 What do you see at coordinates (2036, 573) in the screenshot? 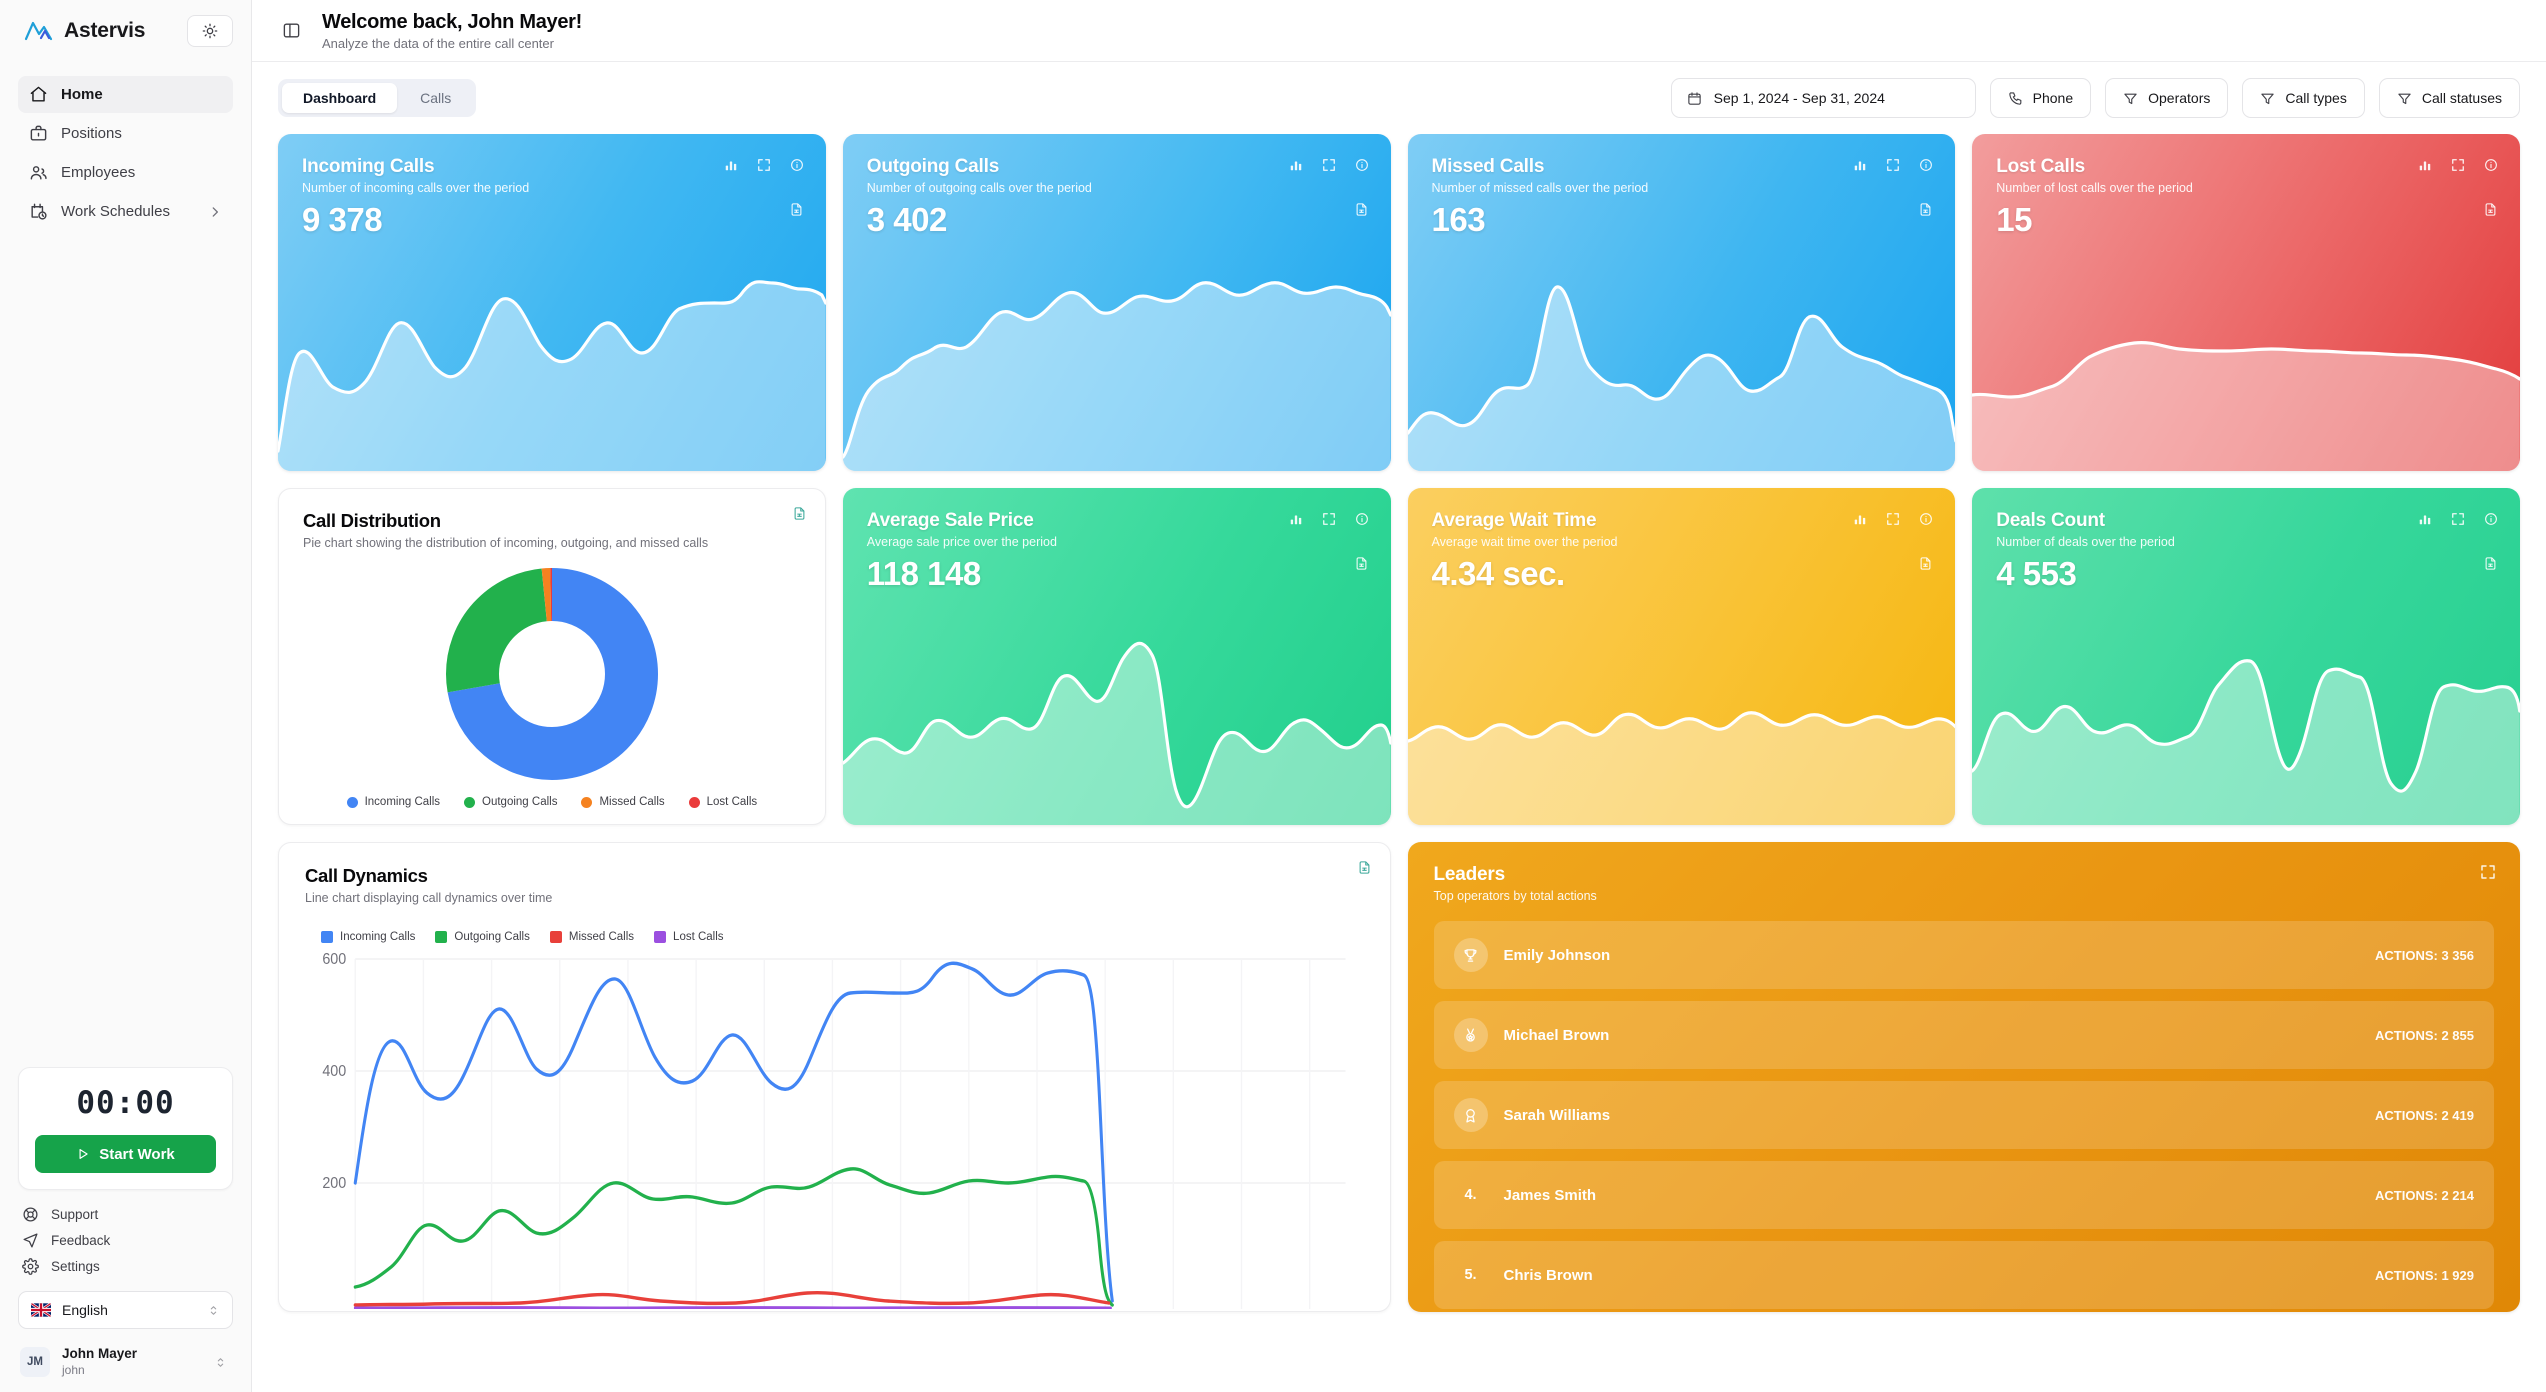
I see `stat-card-value: 4 553` at bounding box center [2036, 573].